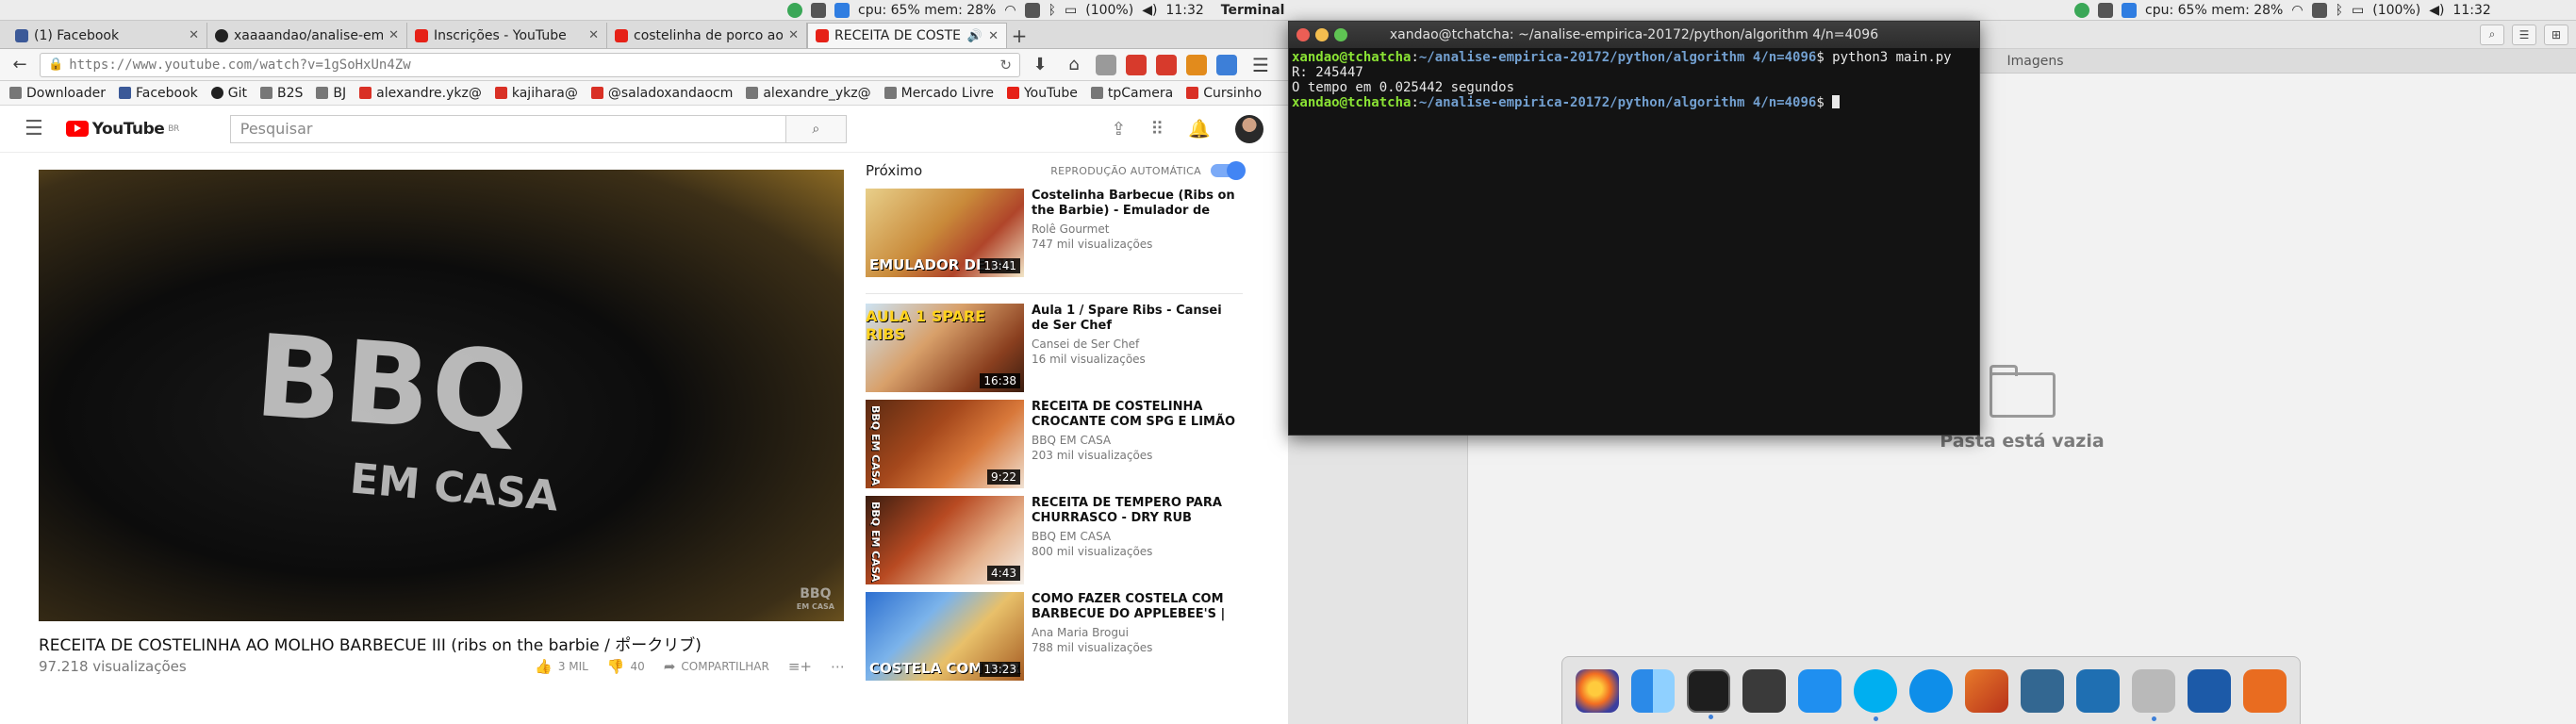 This screenshot has height=724, width=2576. I want to click on video-thumbnail: AULA 1 SPARE RIBS 16:38, so click(945, 348).